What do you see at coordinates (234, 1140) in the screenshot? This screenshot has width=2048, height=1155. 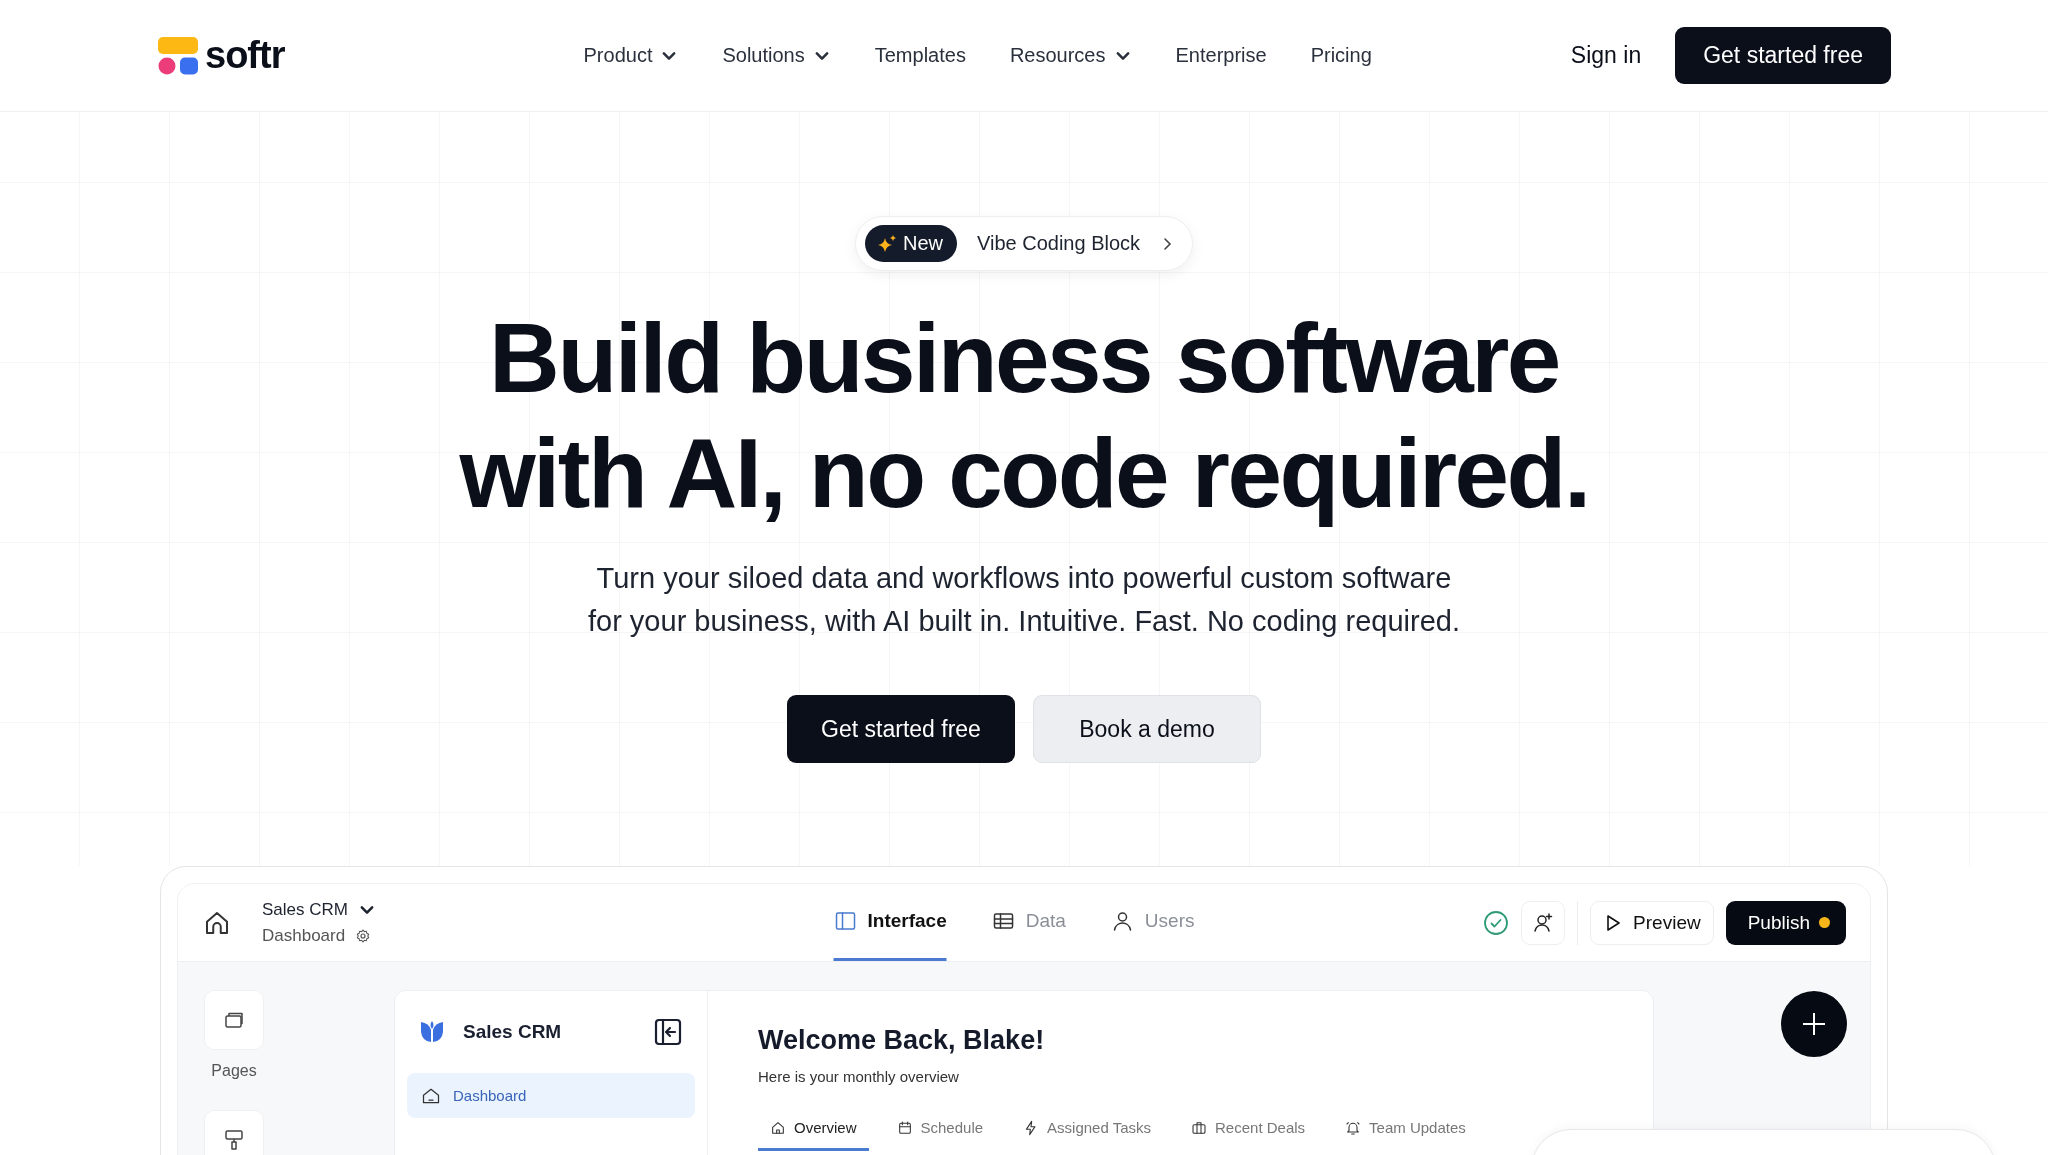 I see `paint-roller-icon` at bounding box center [234, 1140].